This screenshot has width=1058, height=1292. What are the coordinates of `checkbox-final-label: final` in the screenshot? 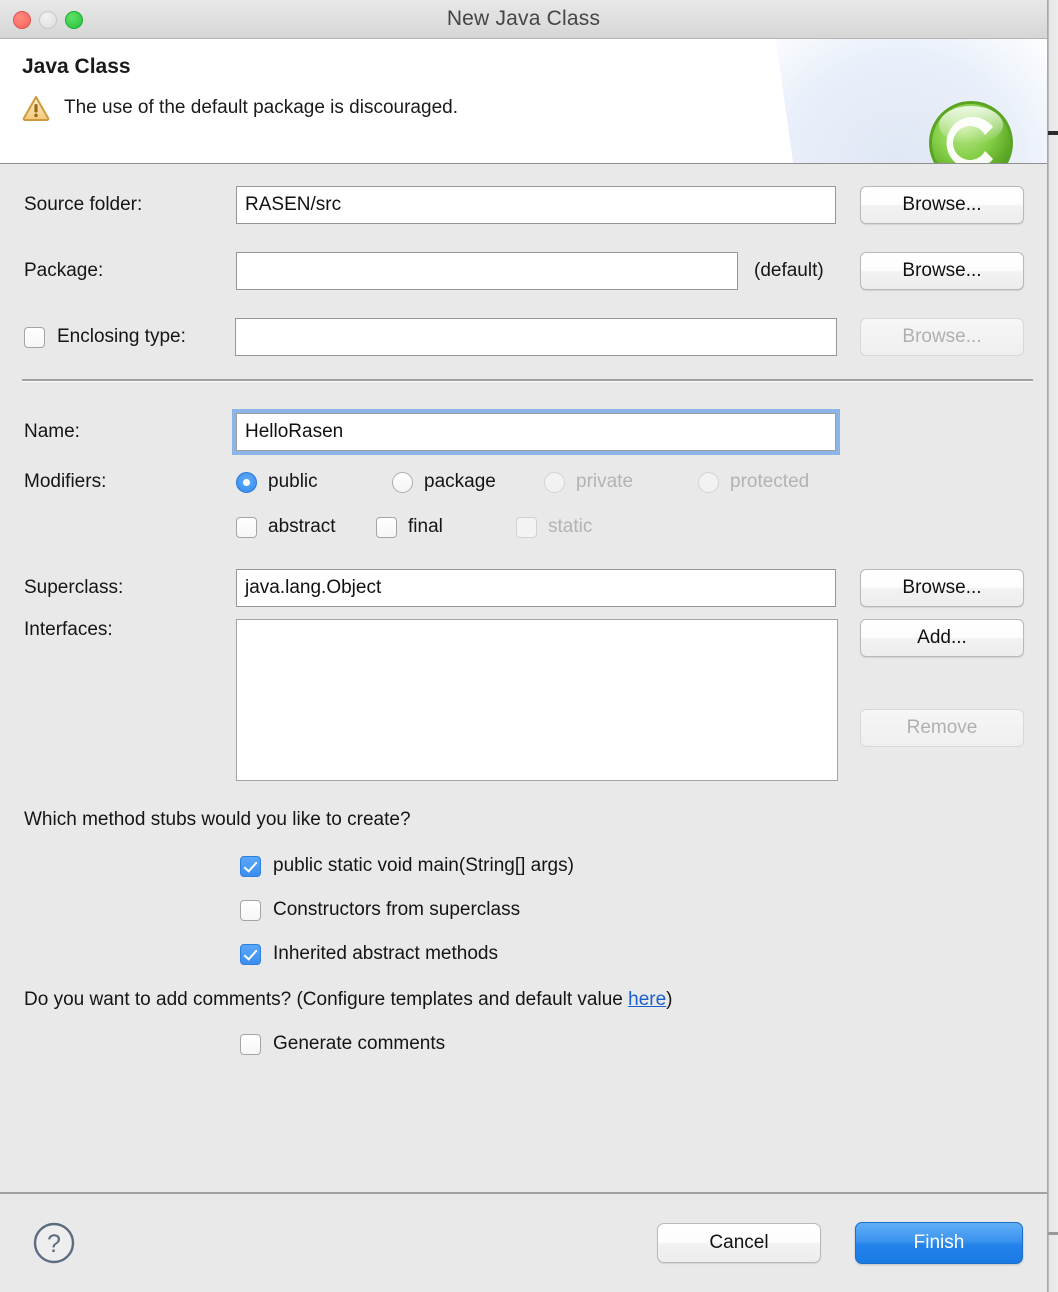 It's located at (425, 526).